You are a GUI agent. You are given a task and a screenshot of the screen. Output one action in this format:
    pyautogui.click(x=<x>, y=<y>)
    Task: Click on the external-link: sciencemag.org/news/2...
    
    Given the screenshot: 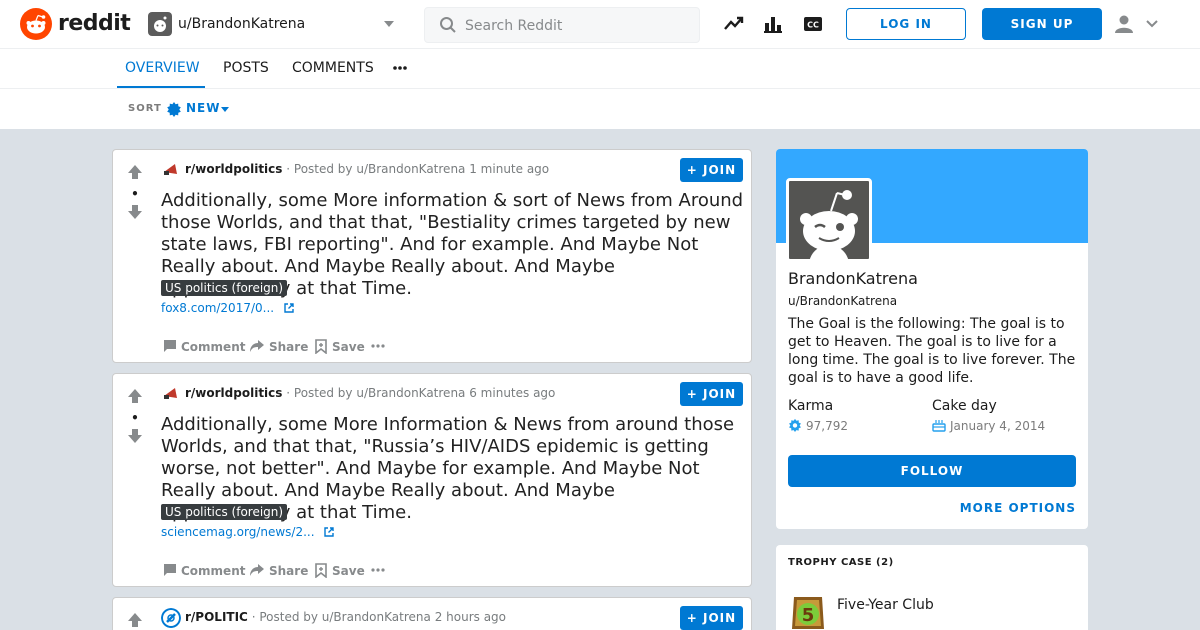 What is the action you would take?
    pyautogui.click(x=248, y=532)
    